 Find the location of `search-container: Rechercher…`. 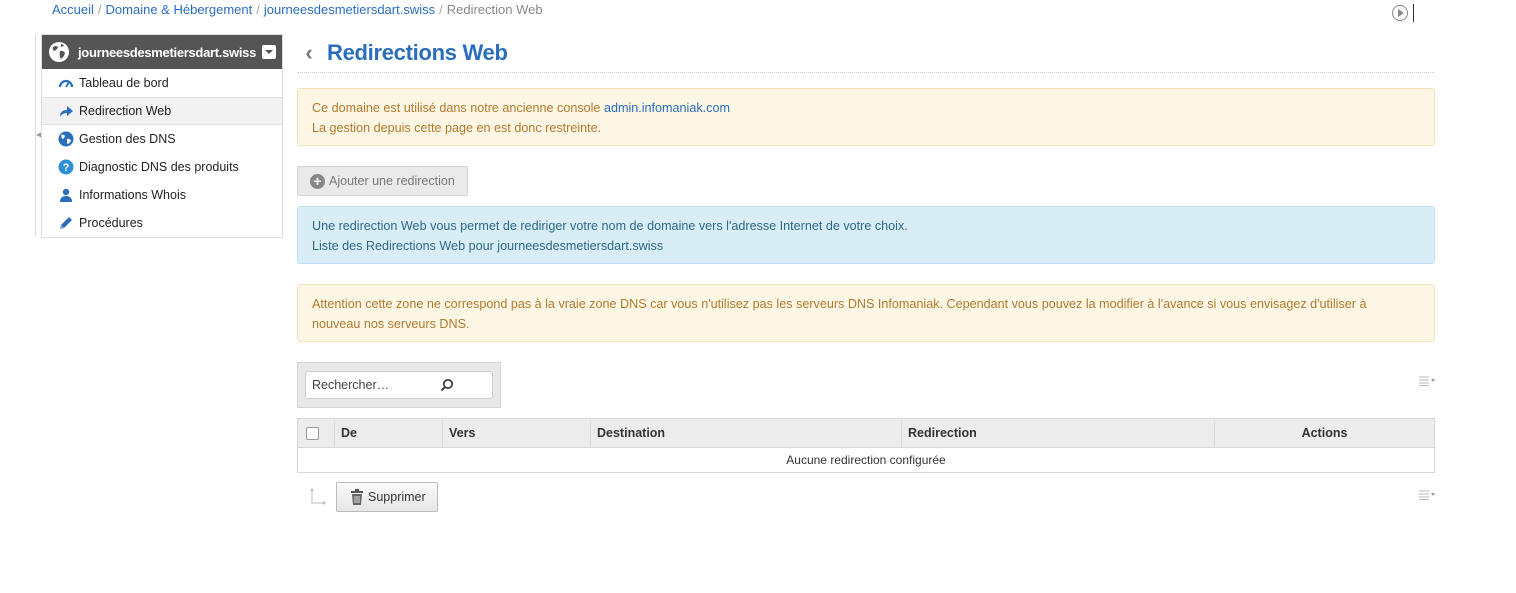

search-container: Rechercher… is located at coordinates (399, 385).